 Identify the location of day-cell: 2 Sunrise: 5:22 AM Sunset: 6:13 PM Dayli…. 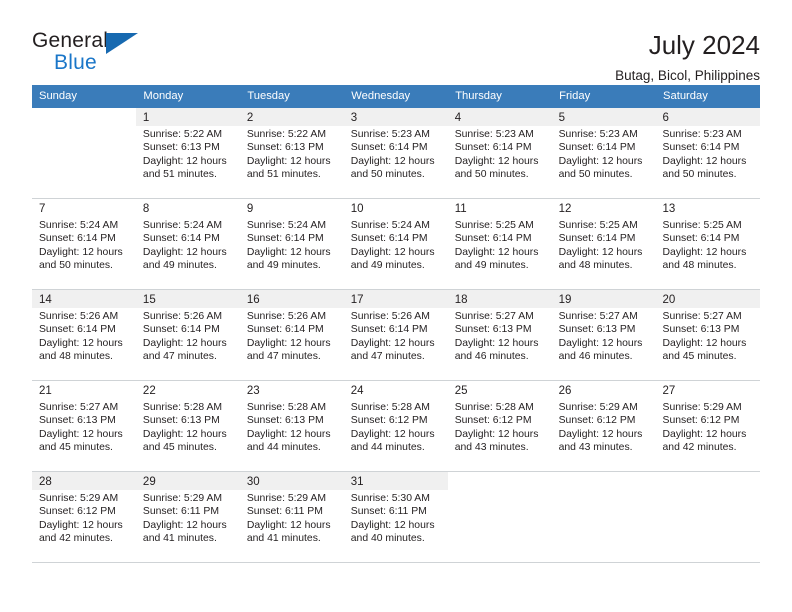
(291, 153).